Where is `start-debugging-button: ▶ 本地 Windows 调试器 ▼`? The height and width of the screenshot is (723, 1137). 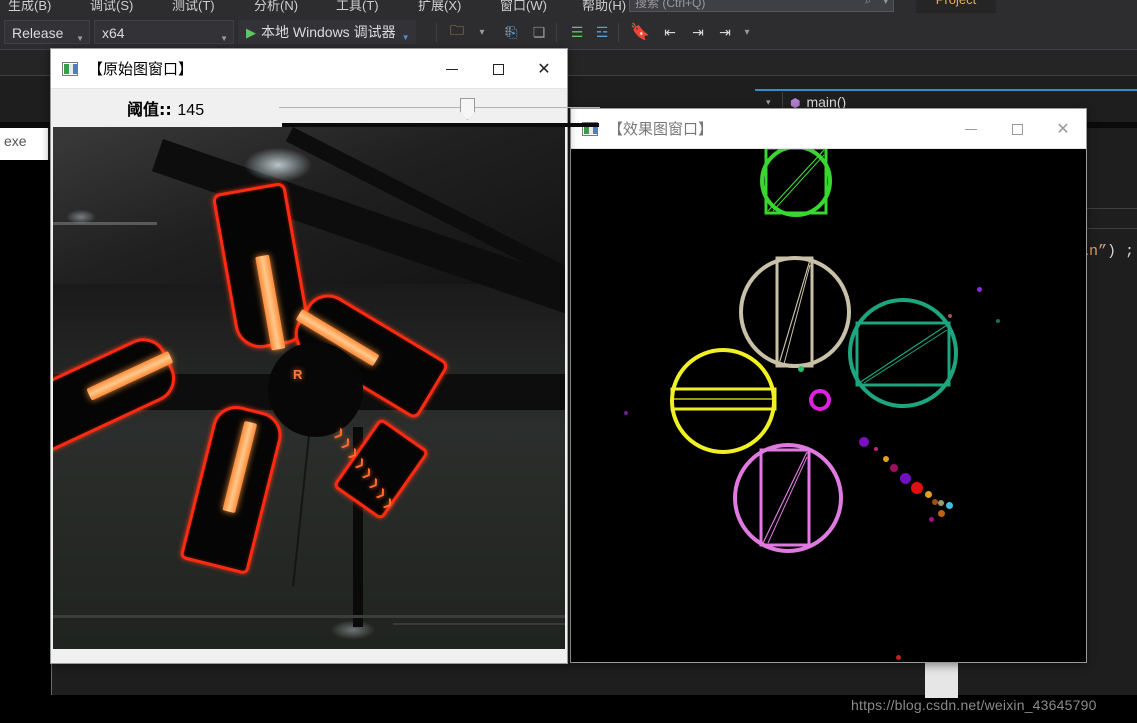 start-debugging-button: ▶ 本地 Windows 调试器 ▼ is located at coordinates (327, 32).